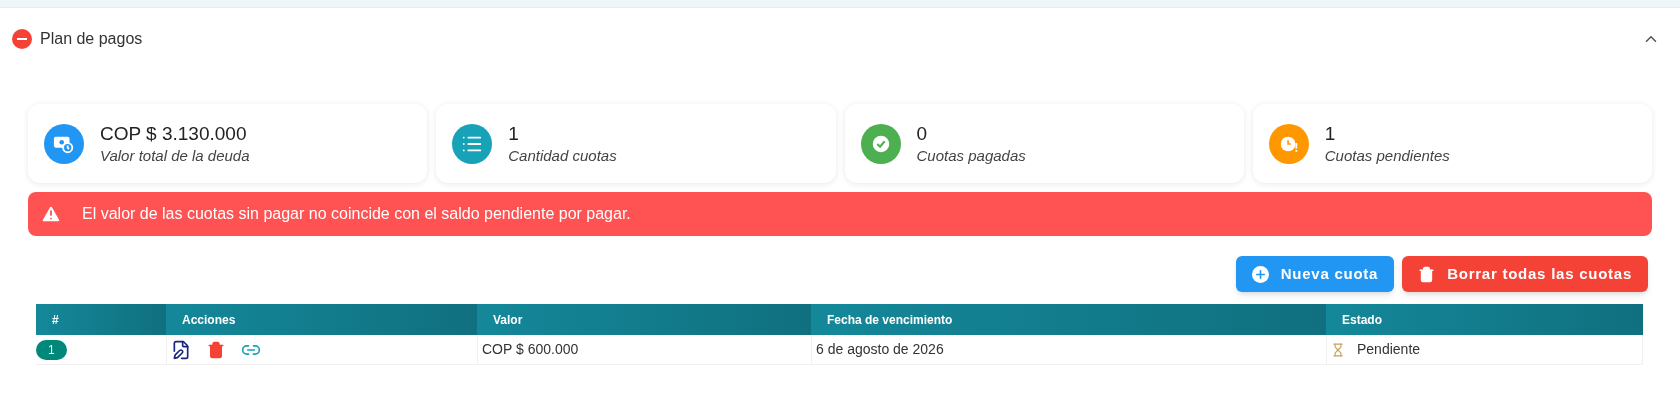 This screenshot has width=1680, height=400. What do you see at coordinates (1525, 274) in the screenshot?
I see `delete-all-button: Borrar todas las cuotas` at bounding box center [1525, 274].